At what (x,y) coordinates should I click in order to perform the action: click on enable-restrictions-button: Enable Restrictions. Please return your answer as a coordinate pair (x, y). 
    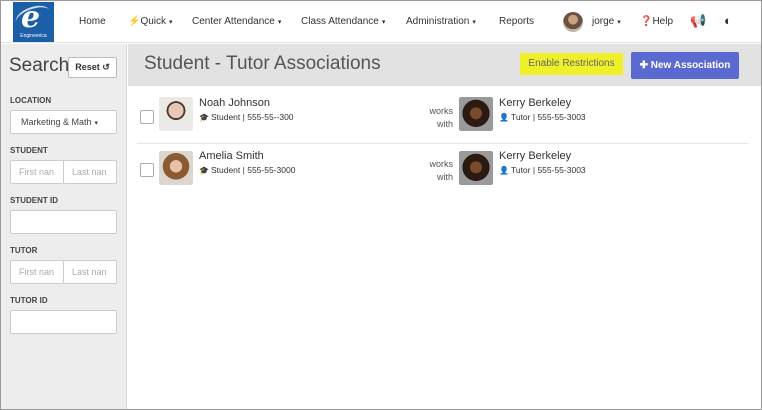
    Looking at the image, I should click on (571, 64).